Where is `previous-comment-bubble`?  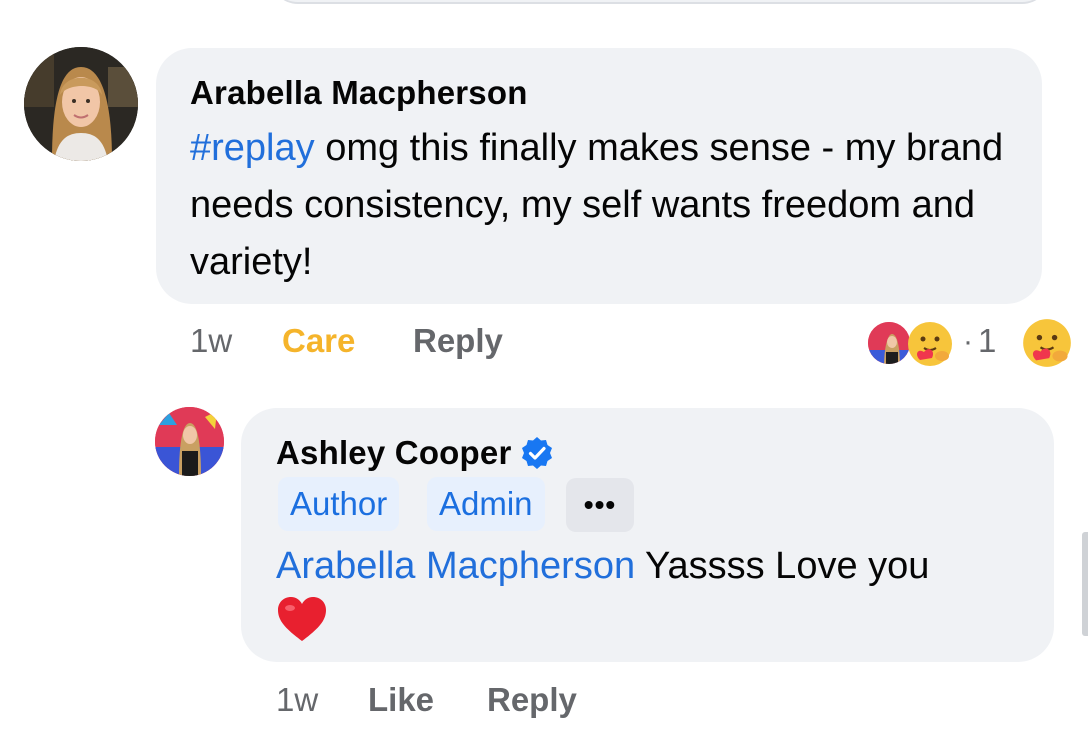 previous-comment-bubble is located at coordinates (660, 2).